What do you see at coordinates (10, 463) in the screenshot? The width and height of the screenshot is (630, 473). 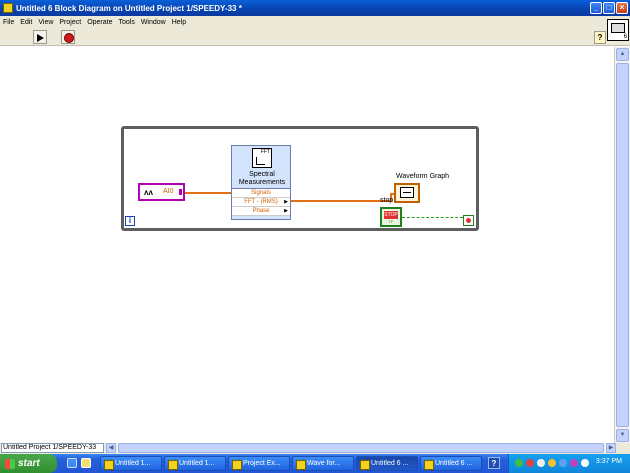 I see `windows-logo-icon` at bounding box center [10, 463].